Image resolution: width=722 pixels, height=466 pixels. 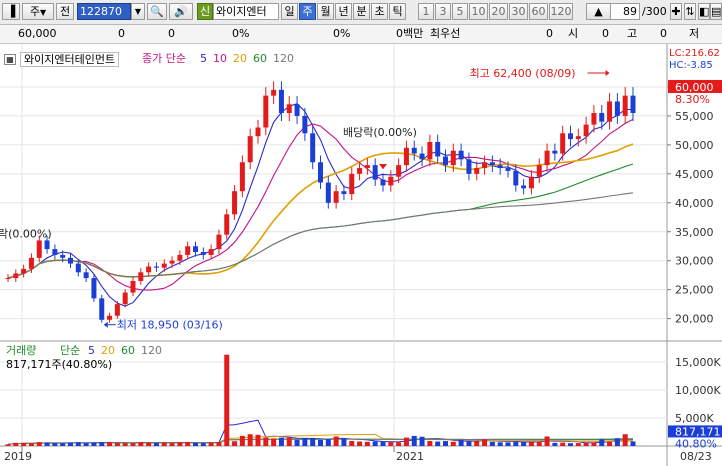 What do you see at coordinates (379, 11) in the screenshot?
I see `tab-period-5: 초` at bounding box center [379, 11].